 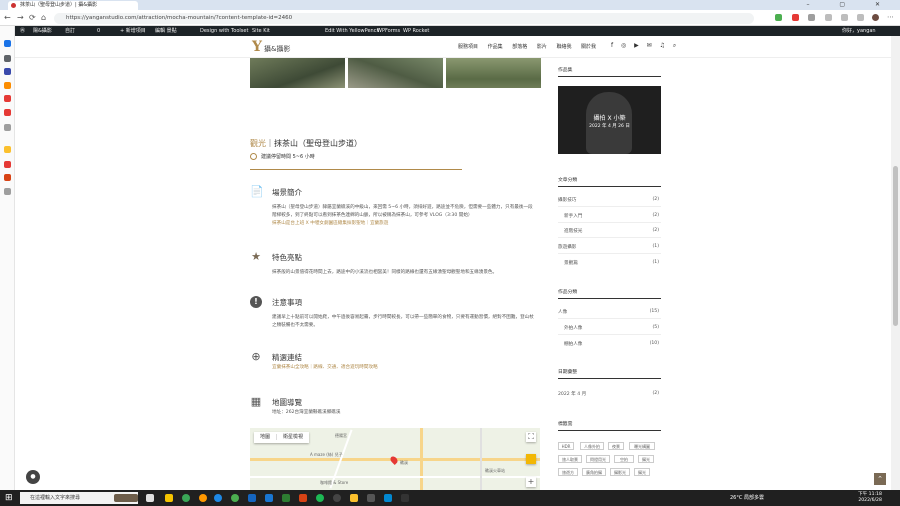 What do you see at coordinates (542, 47) in the screenshot?
I see `nav-item: 影片` at bounding box center [542, 47].